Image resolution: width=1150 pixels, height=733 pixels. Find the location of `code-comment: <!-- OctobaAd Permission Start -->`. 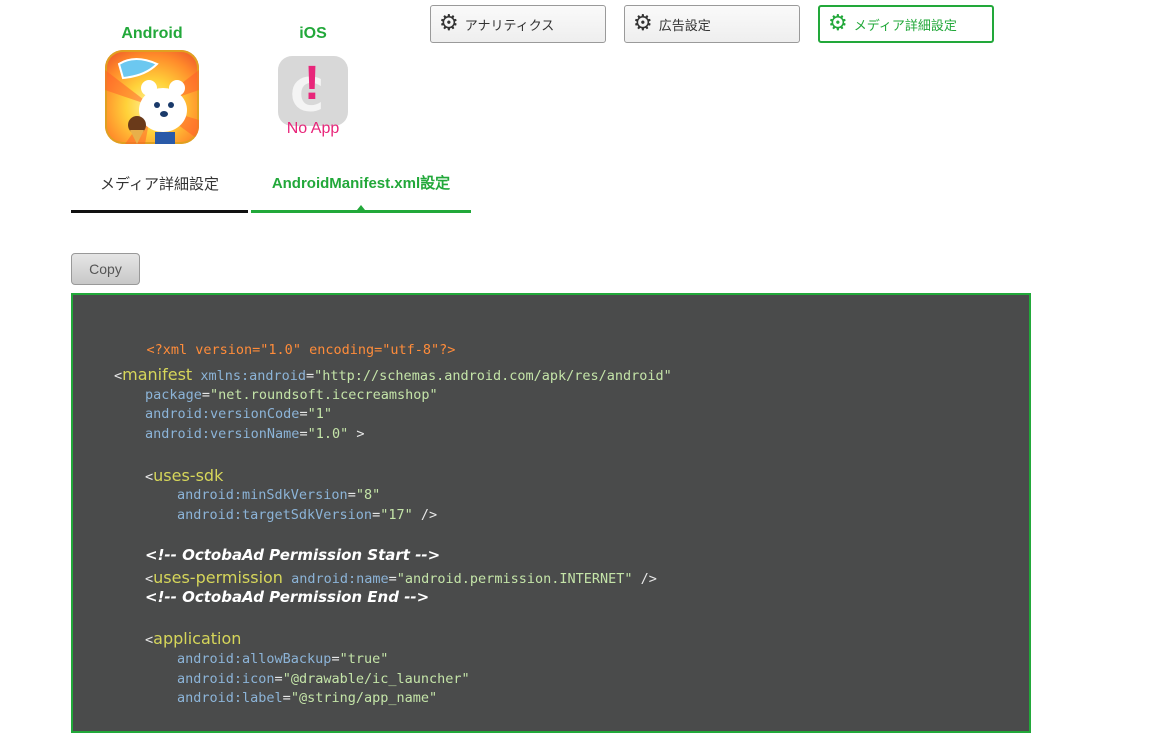

code-comment: <!-- OctobaAd Permission Start --> is located at coordinates (293, 555).